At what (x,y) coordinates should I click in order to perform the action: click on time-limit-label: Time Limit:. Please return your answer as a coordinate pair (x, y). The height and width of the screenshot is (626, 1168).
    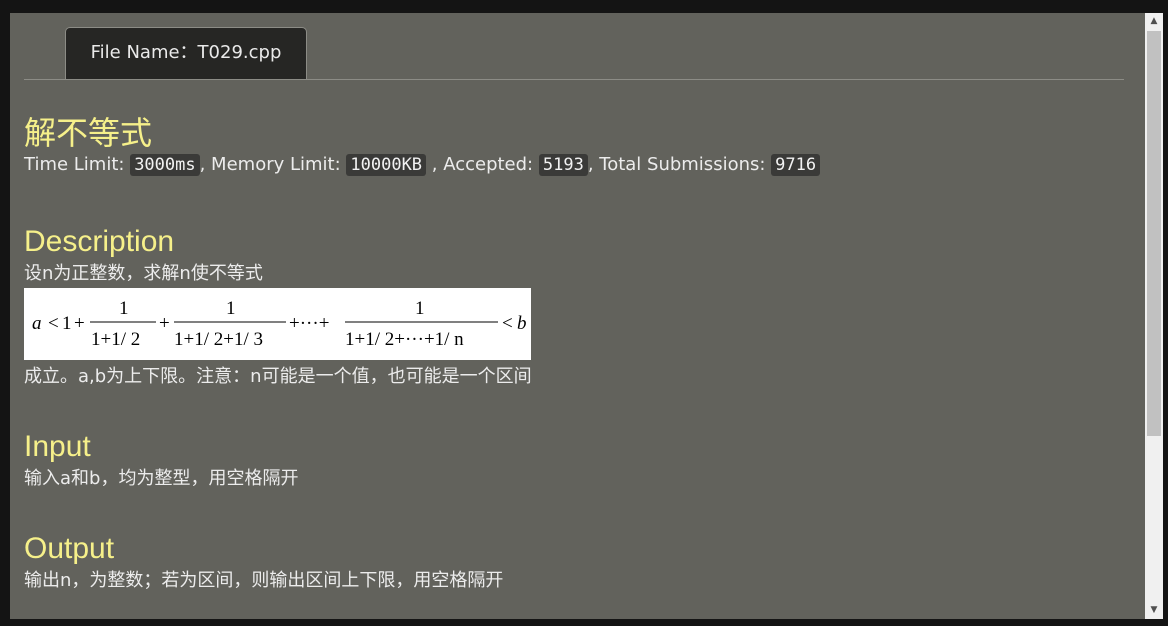
    Looking at the image, I should click on (77, 164).